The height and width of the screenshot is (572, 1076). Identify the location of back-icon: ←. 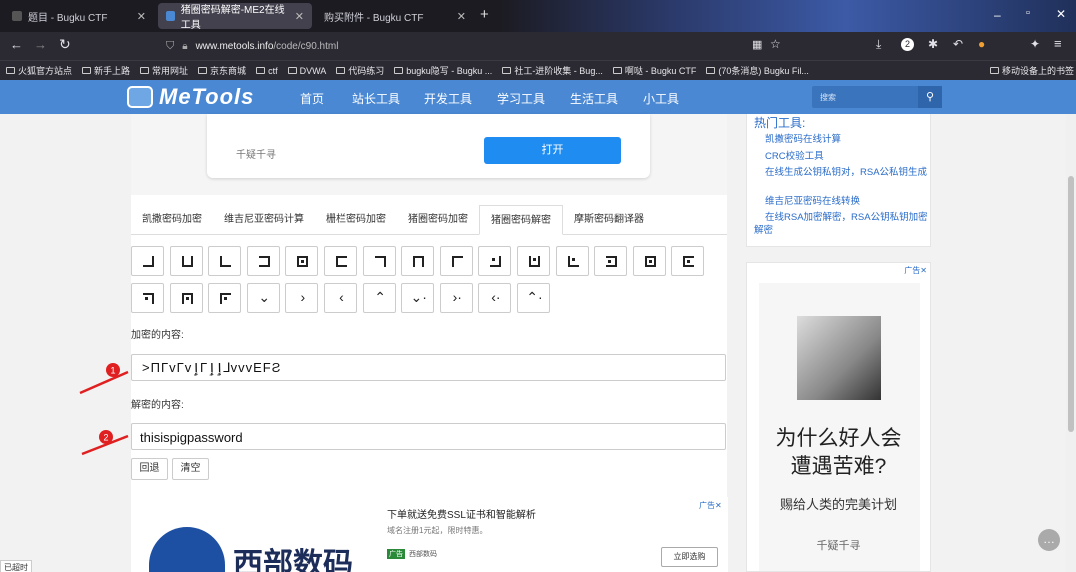
(16, 44).